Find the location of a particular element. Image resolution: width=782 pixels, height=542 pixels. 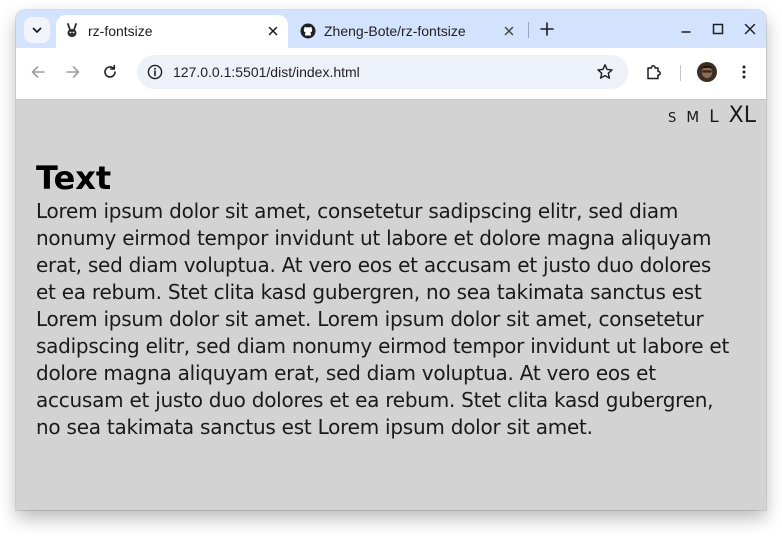

browser-menu-button is located at coordinates (744, 72).